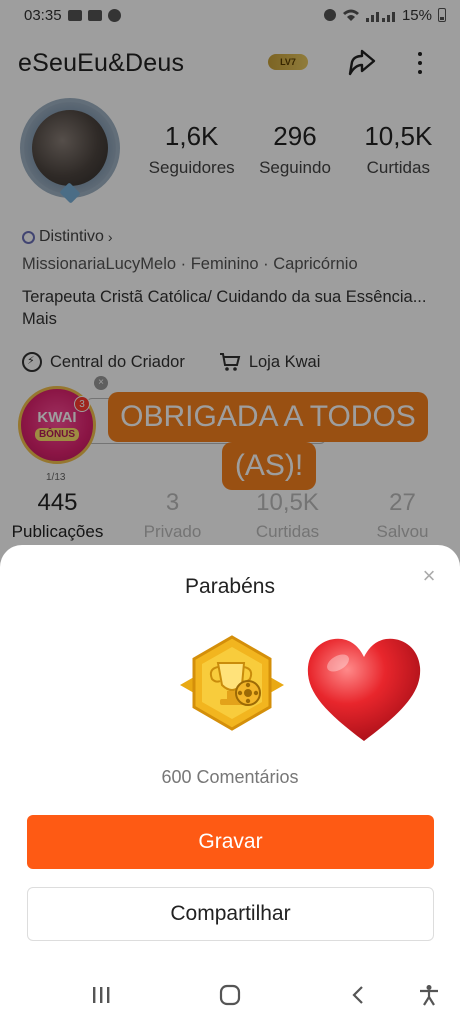 The width and height of the screenshot is (460, 1024). Describe the element at coordinates (358, 995) in the screenshot. I see `back-icon` at that location.